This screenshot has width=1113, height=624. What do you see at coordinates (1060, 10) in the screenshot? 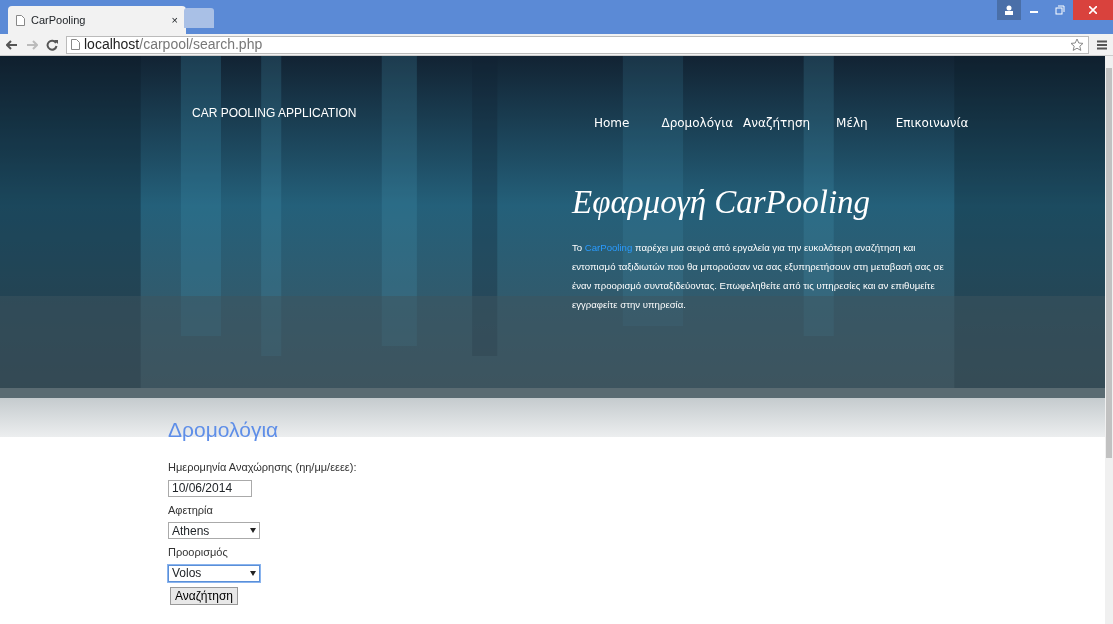
I see `restore-icon` at bounding box center [1060, 10].